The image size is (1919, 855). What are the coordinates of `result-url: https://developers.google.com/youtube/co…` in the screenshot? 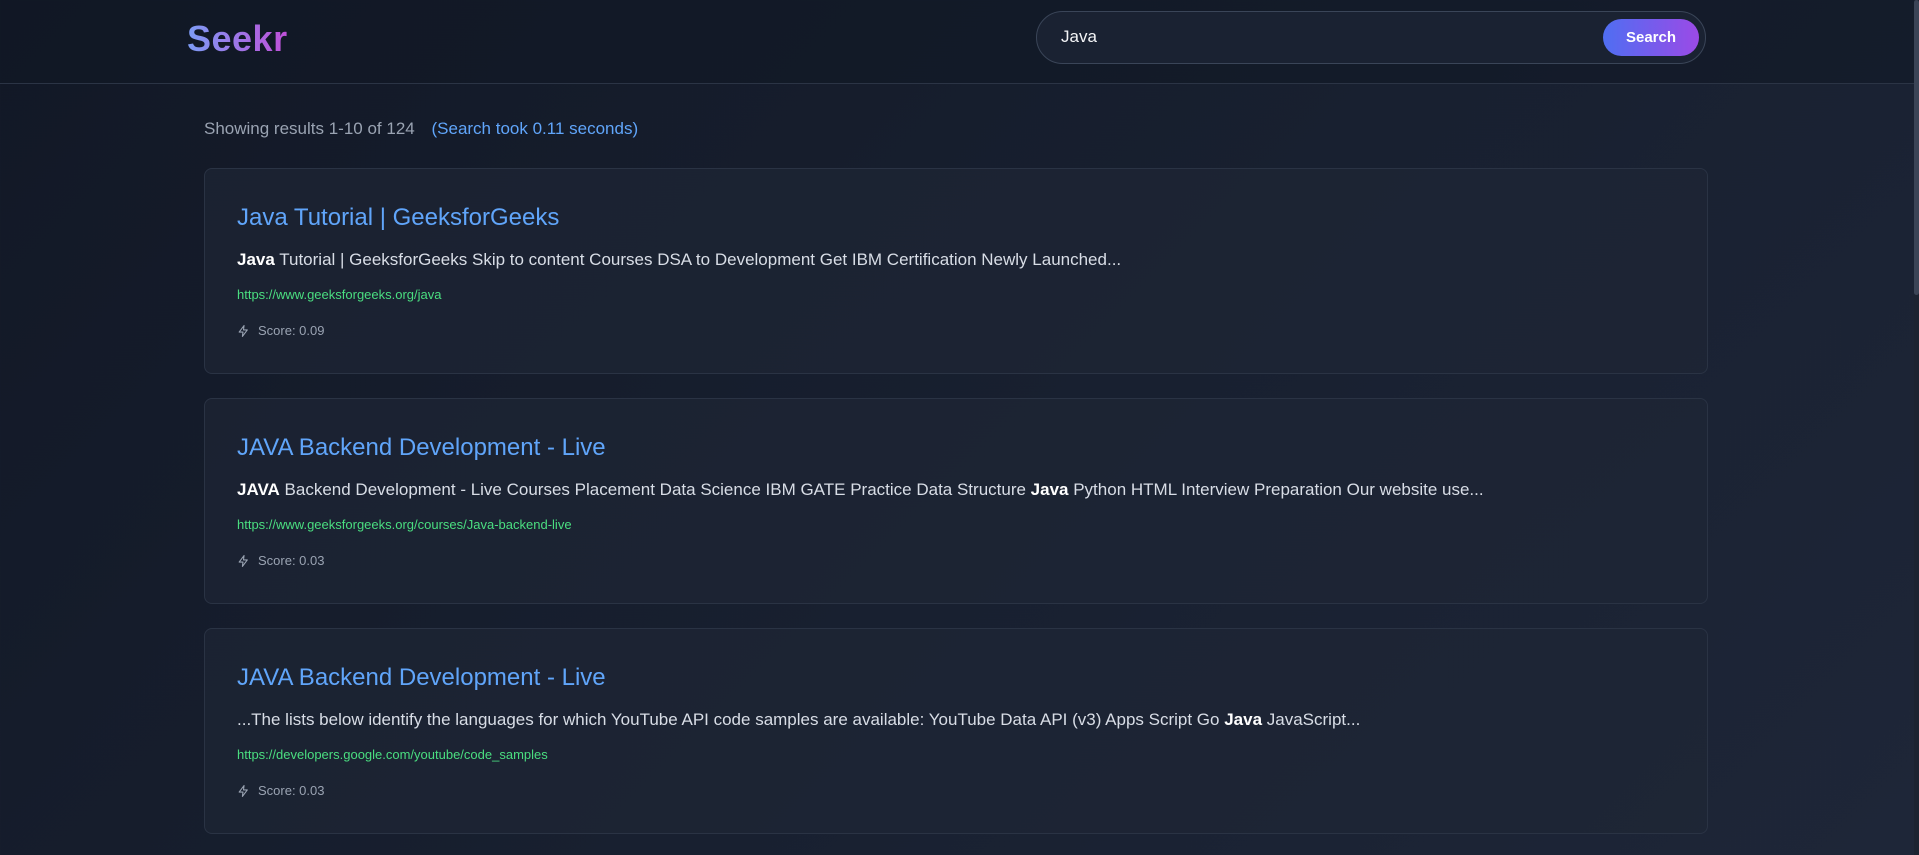 It's located at (392, 754).